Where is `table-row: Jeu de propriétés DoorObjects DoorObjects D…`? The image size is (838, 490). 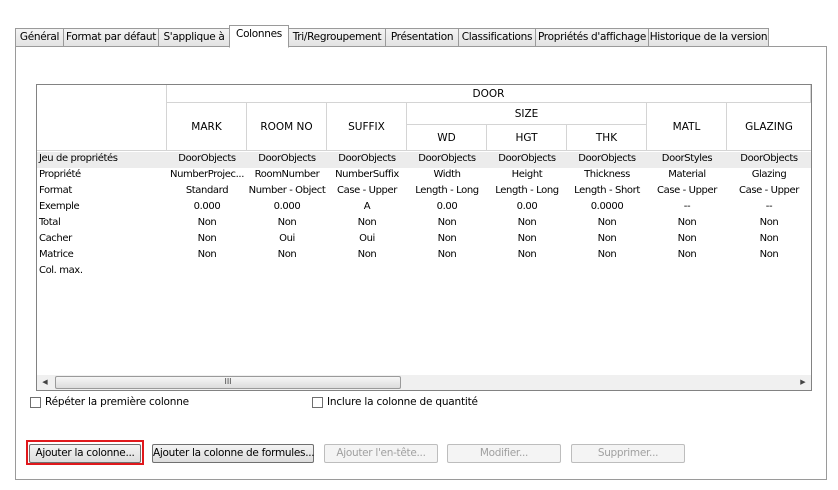
table-row: Jeu de propriétés DoorObjects DoorObjects D… is located at coordinates (424, 160).